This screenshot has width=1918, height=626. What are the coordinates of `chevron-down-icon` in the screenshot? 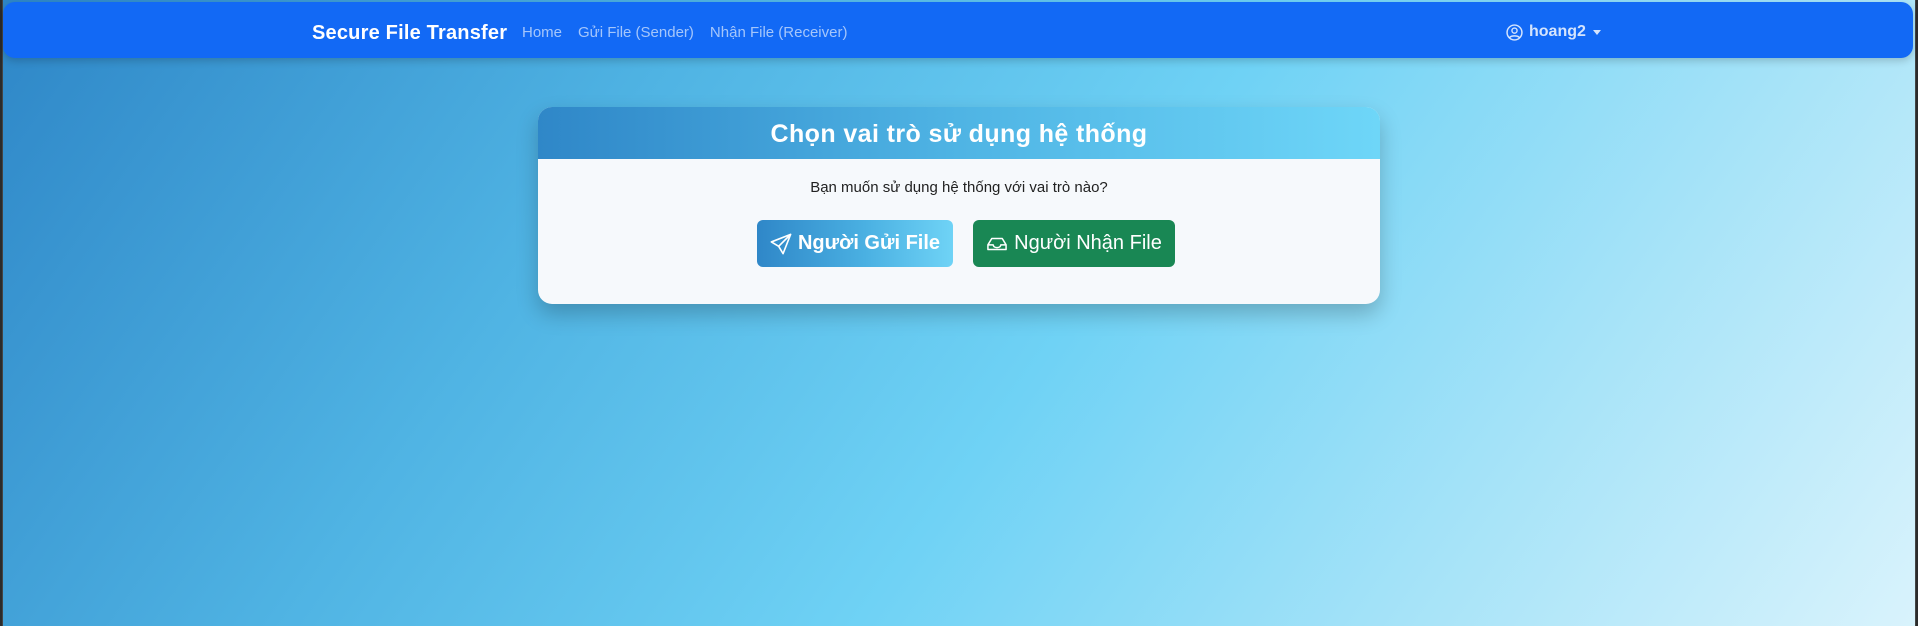 It's located at (1596, 32).